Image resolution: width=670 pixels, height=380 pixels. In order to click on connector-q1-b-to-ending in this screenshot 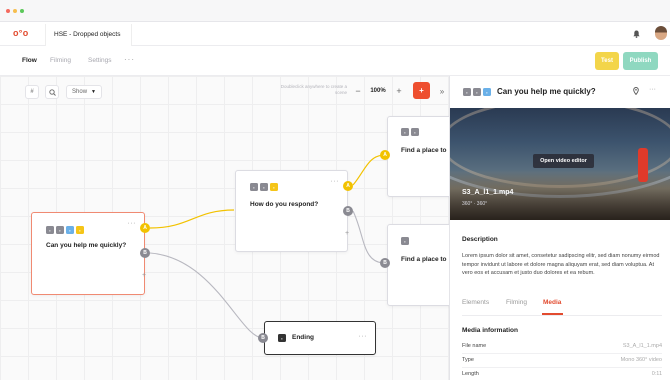, I will do `click(206, 295)`.